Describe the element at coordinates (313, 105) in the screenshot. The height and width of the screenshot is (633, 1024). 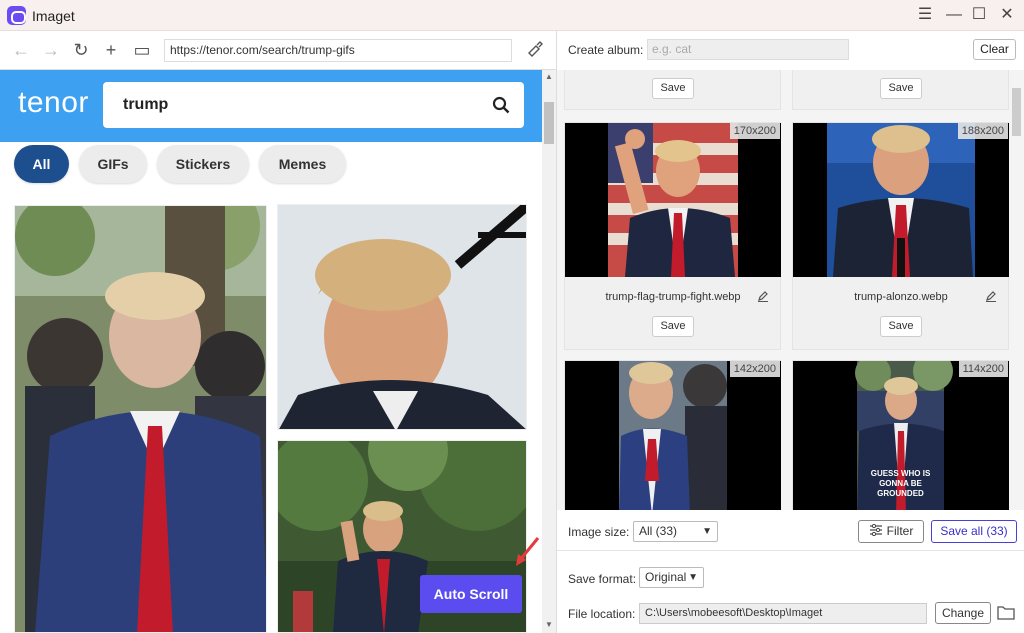
I see `search-box: trump` at that location.